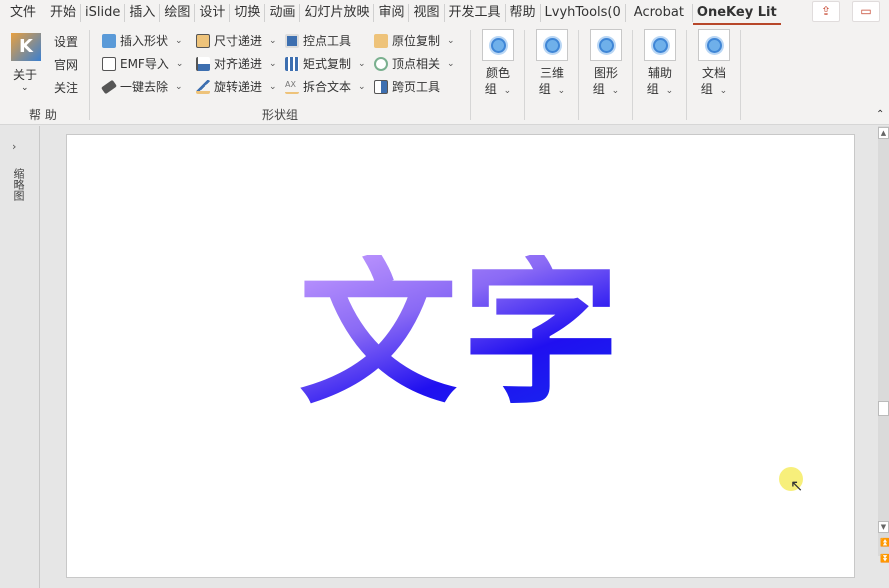  I want to click on size-progression-button: 尺寸递进 ⌄, so click(236, 40).